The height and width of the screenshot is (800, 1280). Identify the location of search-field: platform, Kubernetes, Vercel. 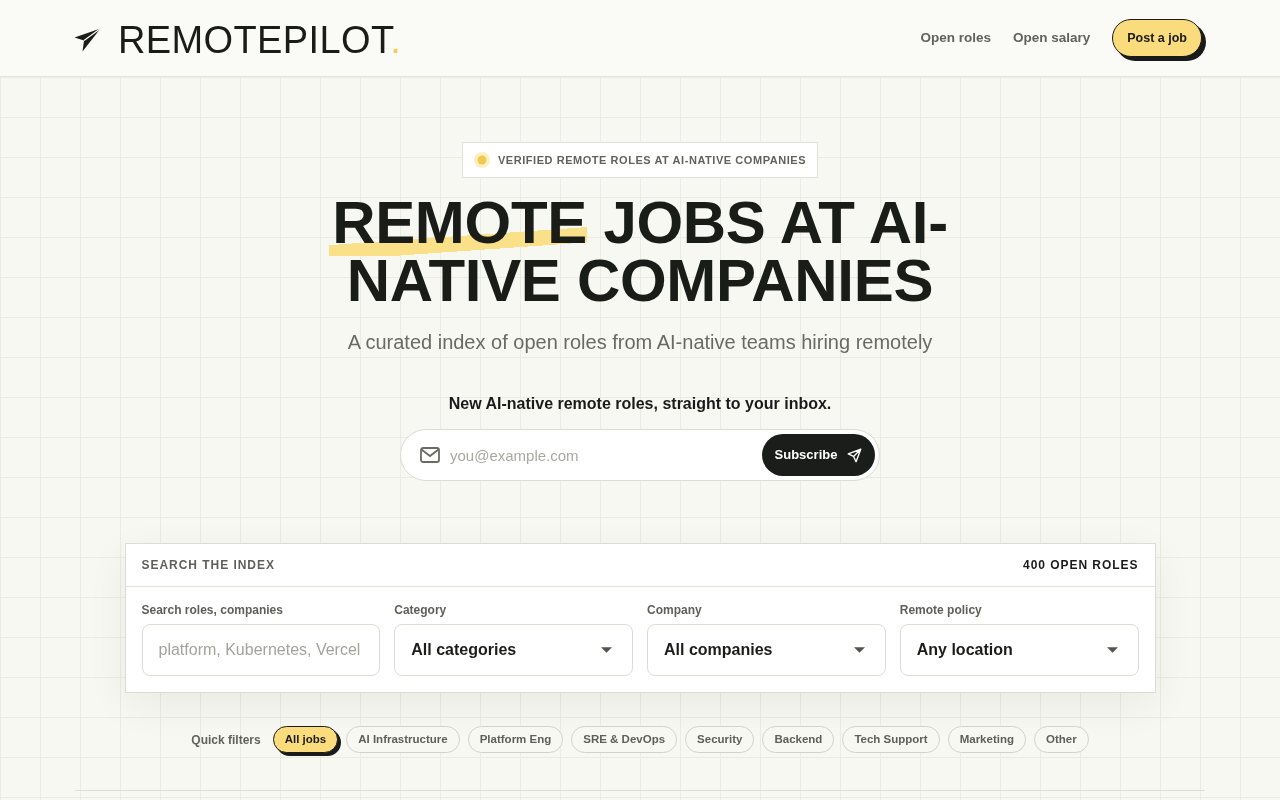
(261, 650).